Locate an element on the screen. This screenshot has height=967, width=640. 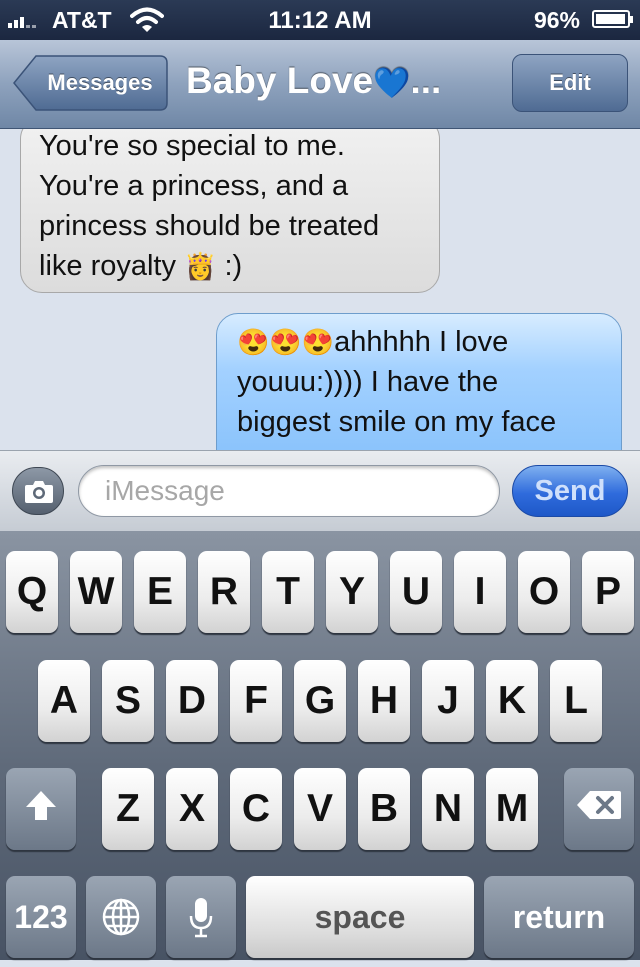
key-x: X is located at coordinates (192, 809).